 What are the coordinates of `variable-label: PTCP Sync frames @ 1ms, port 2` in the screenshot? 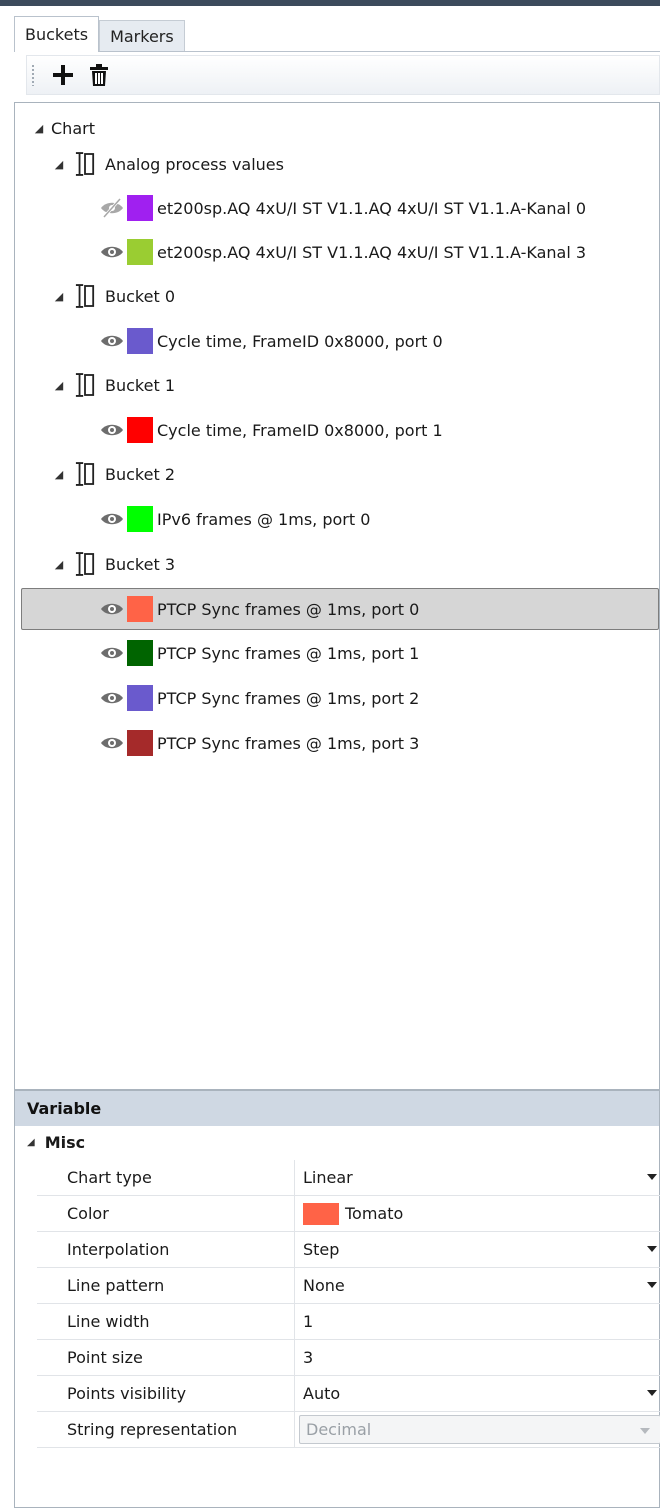 It's located at (288, 698).